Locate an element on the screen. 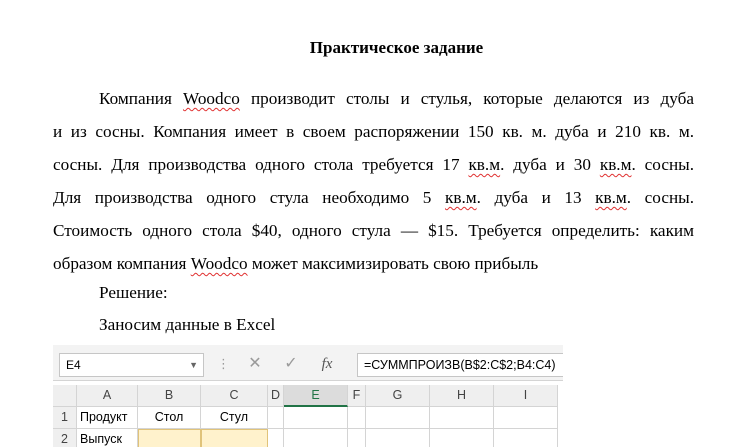  cancel-icon: ✕ is located at coordinates (255, 364).